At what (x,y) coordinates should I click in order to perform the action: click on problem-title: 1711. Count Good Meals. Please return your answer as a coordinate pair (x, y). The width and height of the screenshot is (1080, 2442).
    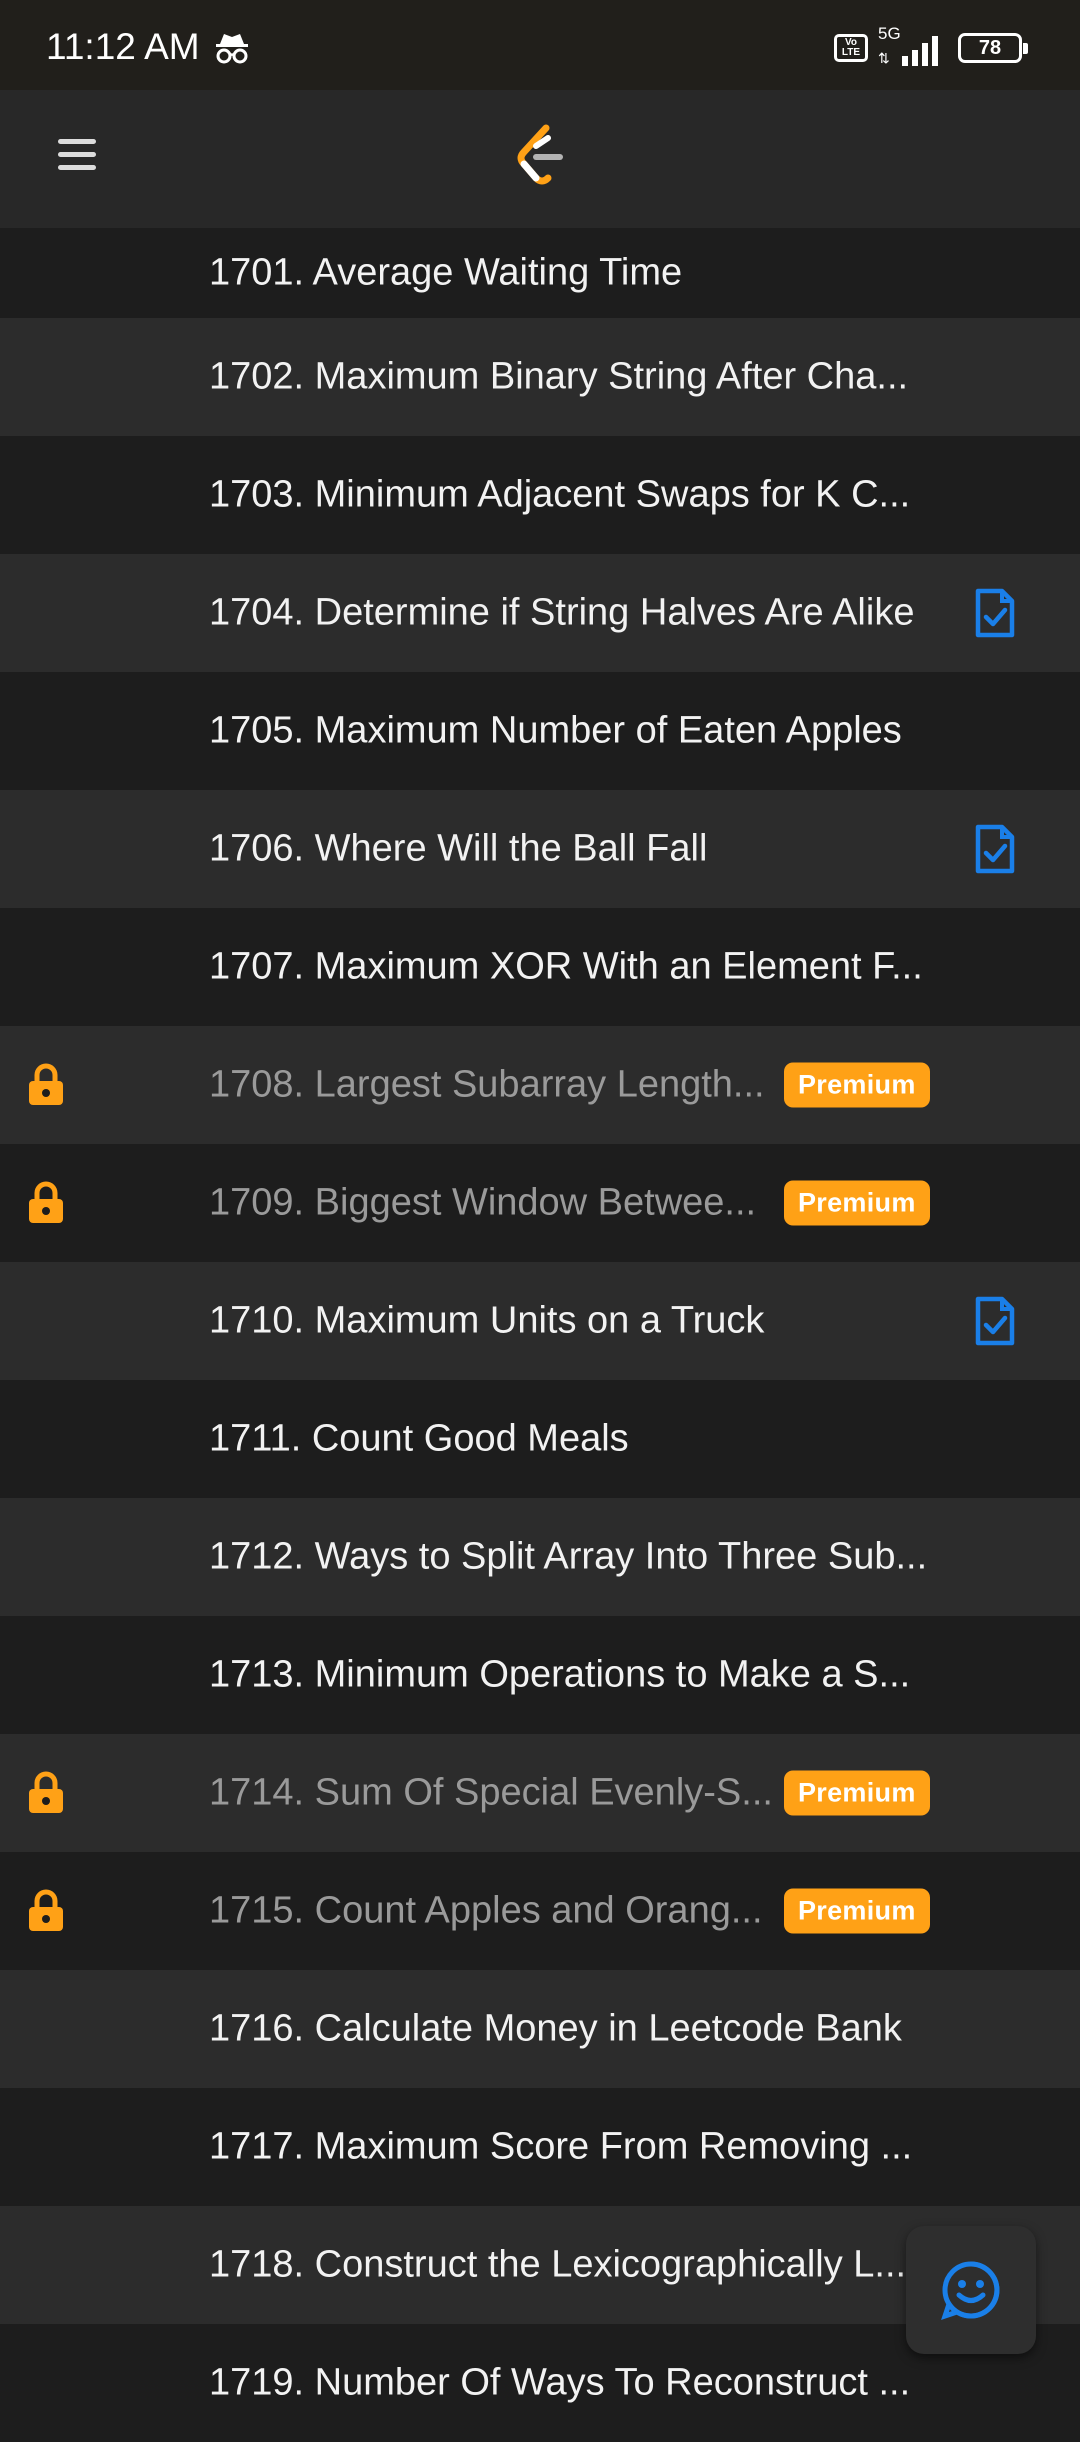
    Looking at the image, I should click on (419, 1438).